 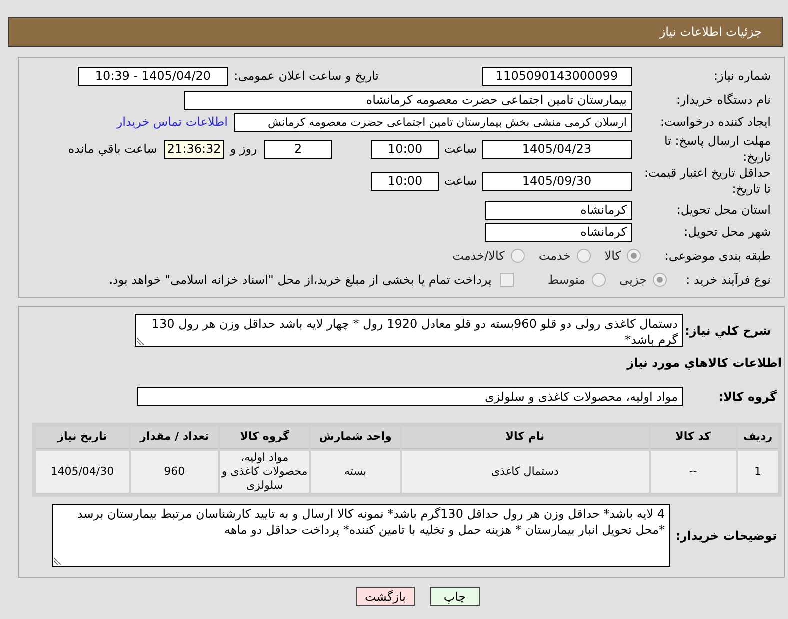 I want to click on countdown-field: 21:36:32, so click(x=194, y=149).